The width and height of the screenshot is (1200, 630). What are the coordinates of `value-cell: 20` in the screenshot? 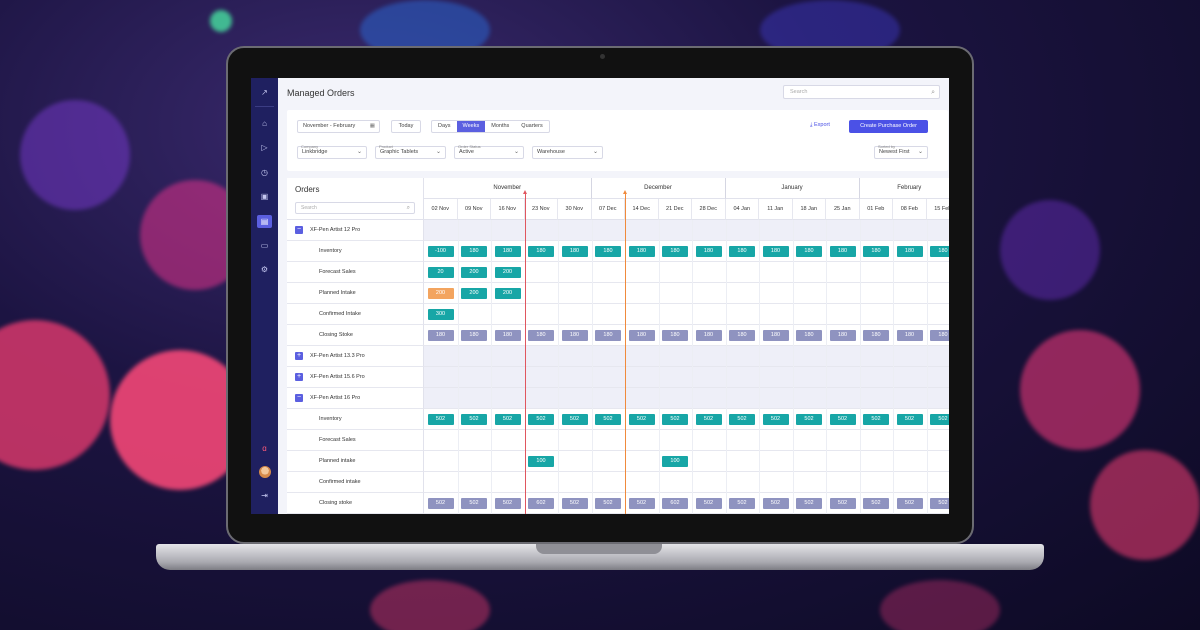 It's located at (440, 272).